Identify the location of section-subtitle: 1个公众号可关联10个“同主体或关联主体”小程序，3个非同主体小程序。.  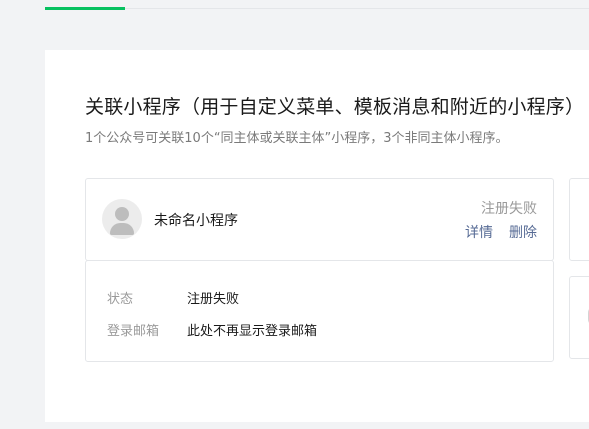
(297, 138).